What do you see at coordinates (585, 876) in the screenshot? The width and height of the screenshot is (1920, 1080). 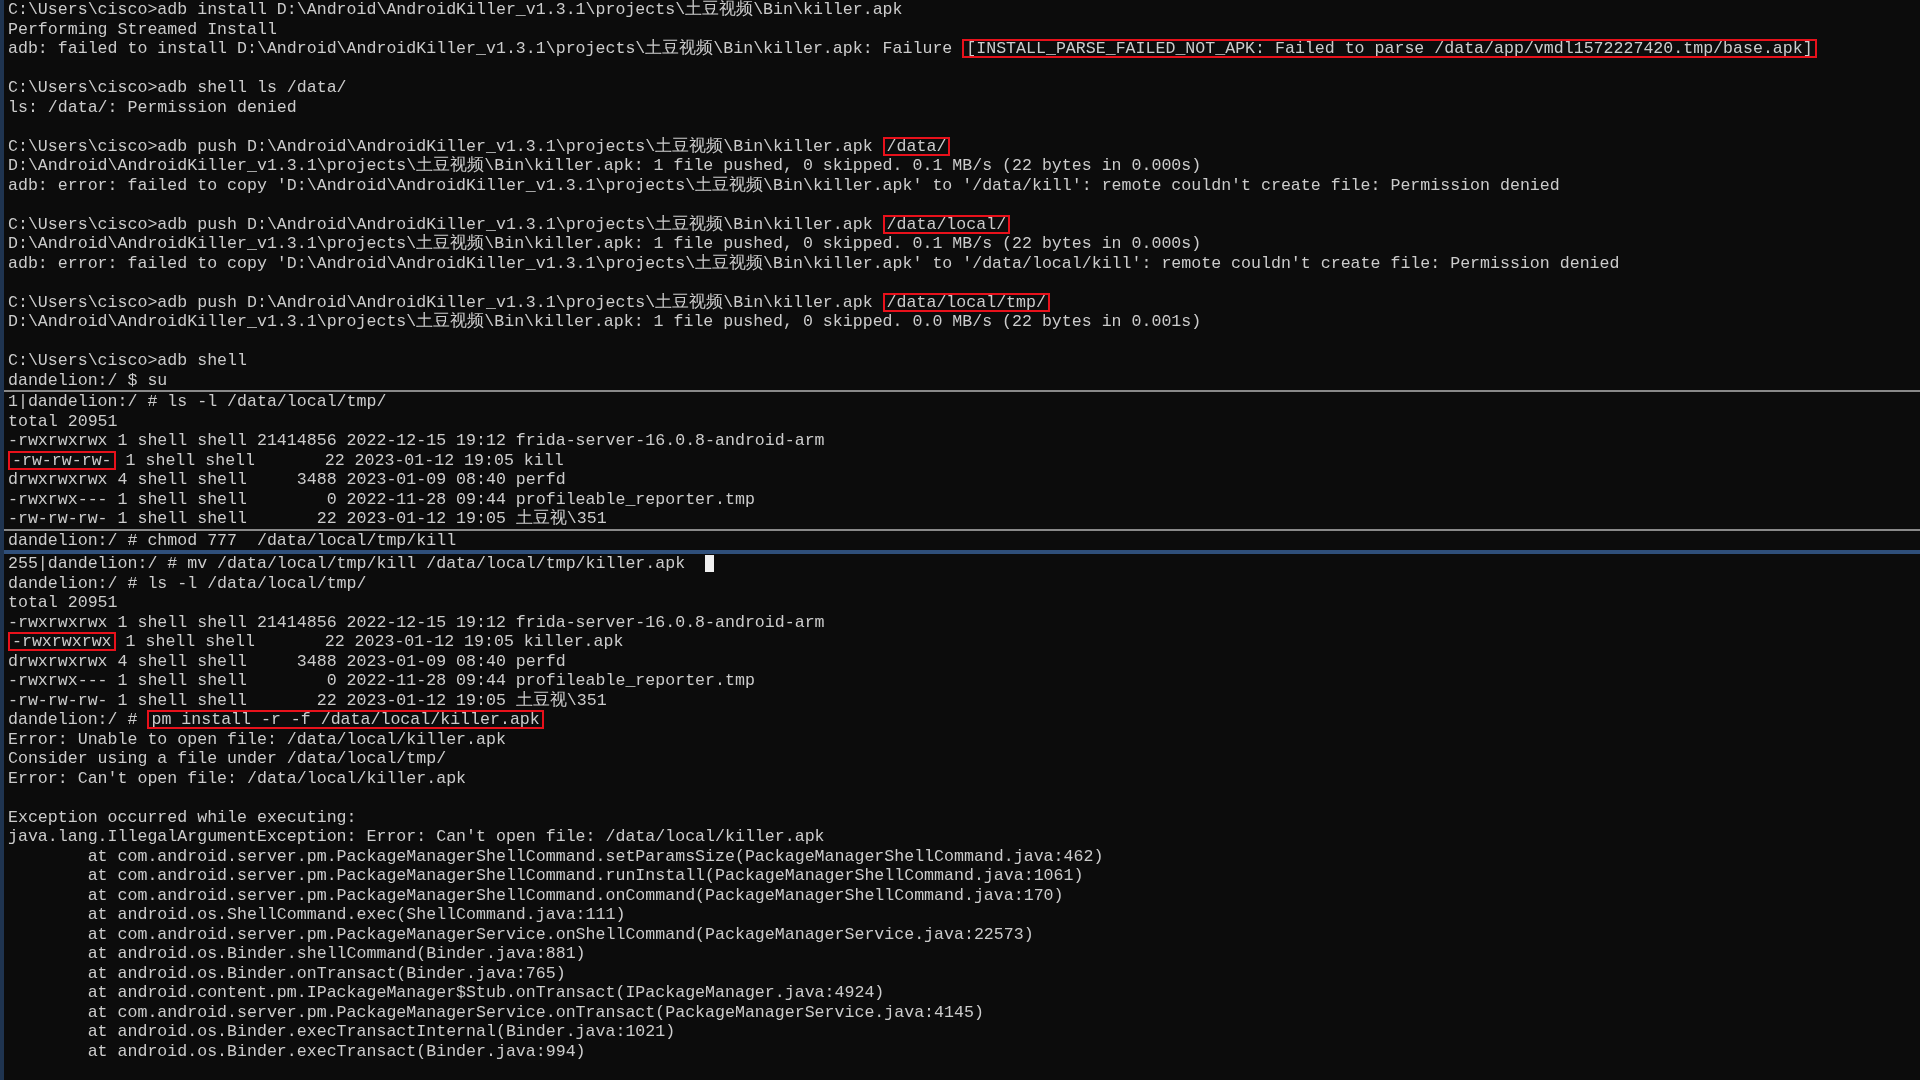 I see `terminal-line: at com.android.server.pm.PackageManagerShellCommand.runInstall(PackageManagerShellCommand.java:1061)` at bounding box center [585, 876].